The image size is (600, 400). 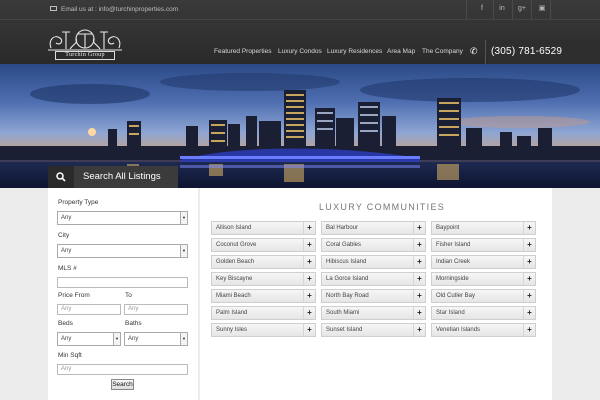 I want to click on header-divider, so click(x=300, y=19).